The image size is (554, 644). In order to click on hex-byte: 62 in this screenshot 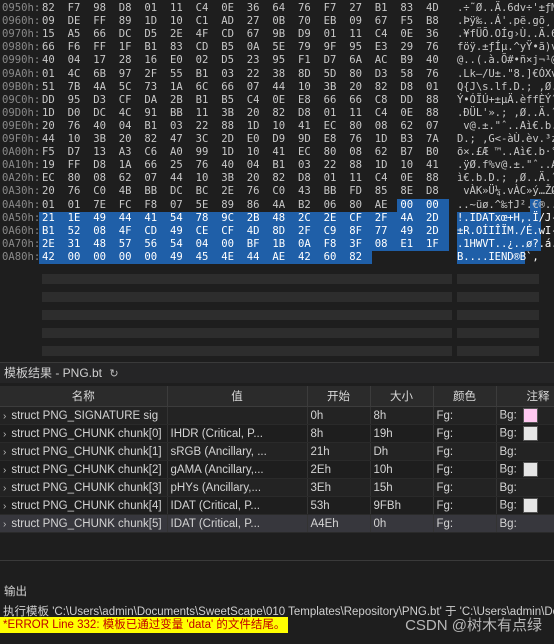, I will do `click(126, 178)`.